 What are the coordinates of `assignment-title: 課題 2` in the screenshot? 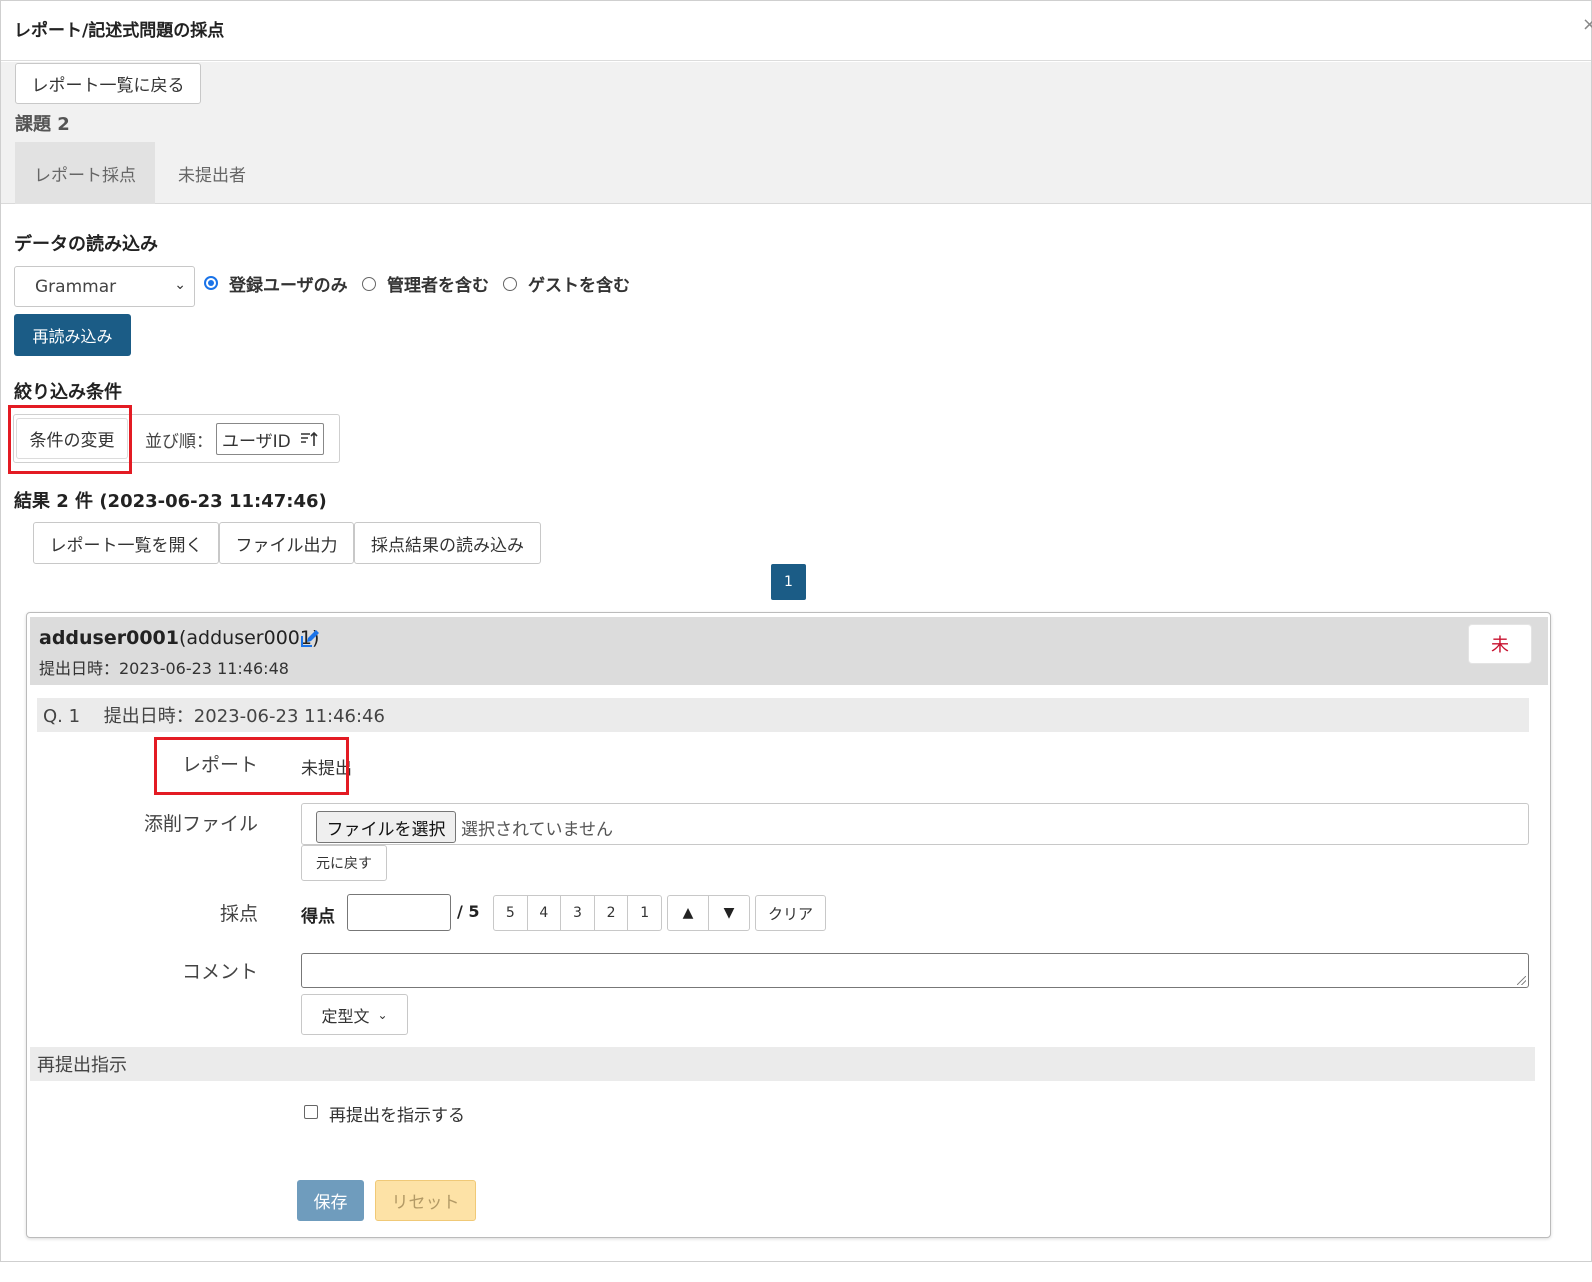 It's located at (42, 124).